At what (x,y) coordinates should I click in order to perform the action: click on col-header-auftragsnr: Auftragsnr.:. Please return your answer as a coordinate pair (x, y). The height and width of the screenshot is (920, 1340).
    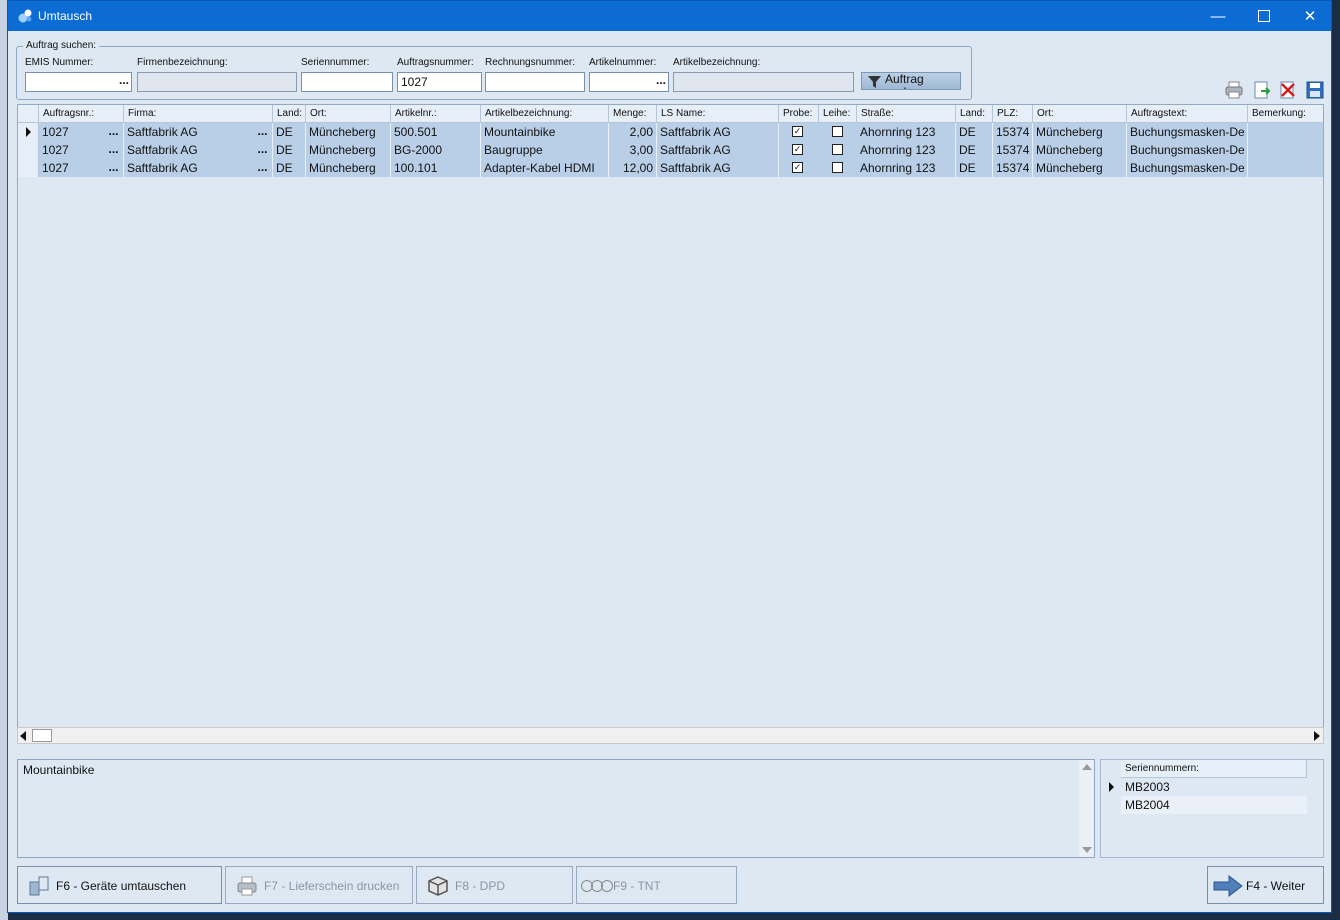
    Looking at the image, I should click on (81, 114).